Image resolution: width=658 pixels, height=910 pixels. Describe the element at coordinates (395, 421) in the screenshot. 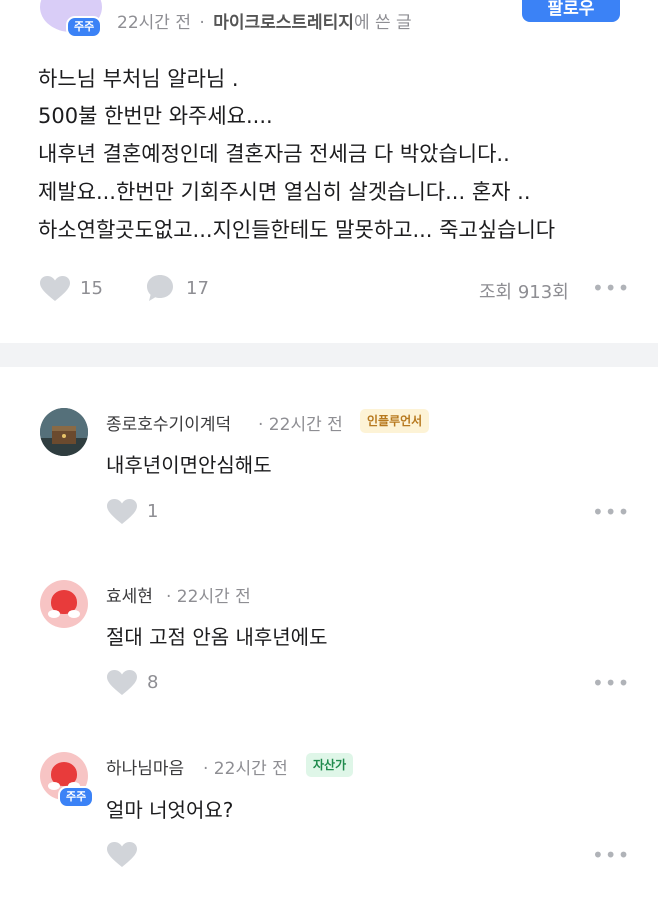

I see `influencer-tag: 인플루언서` at that location.